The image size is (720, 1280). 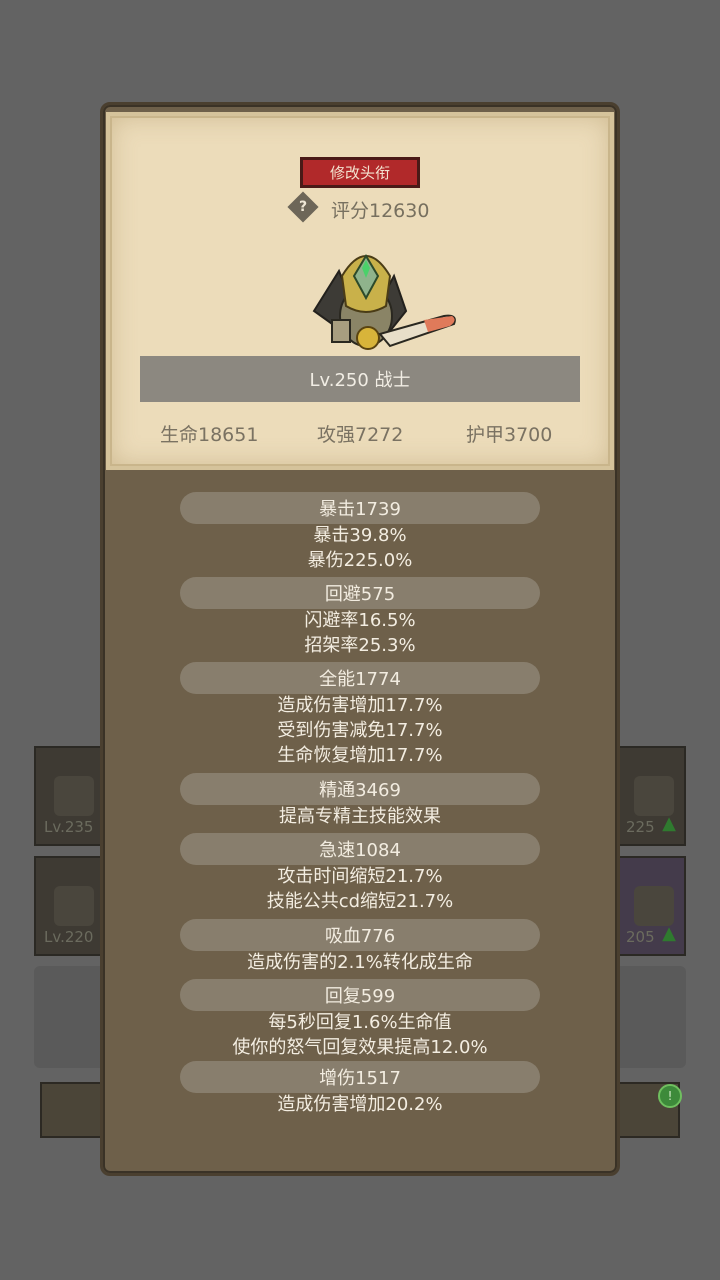 What do you see at coordinates (360, 849) in the screenshot?
I see `stat-header-haste: 急速1084` at bounding box center [360, 849].